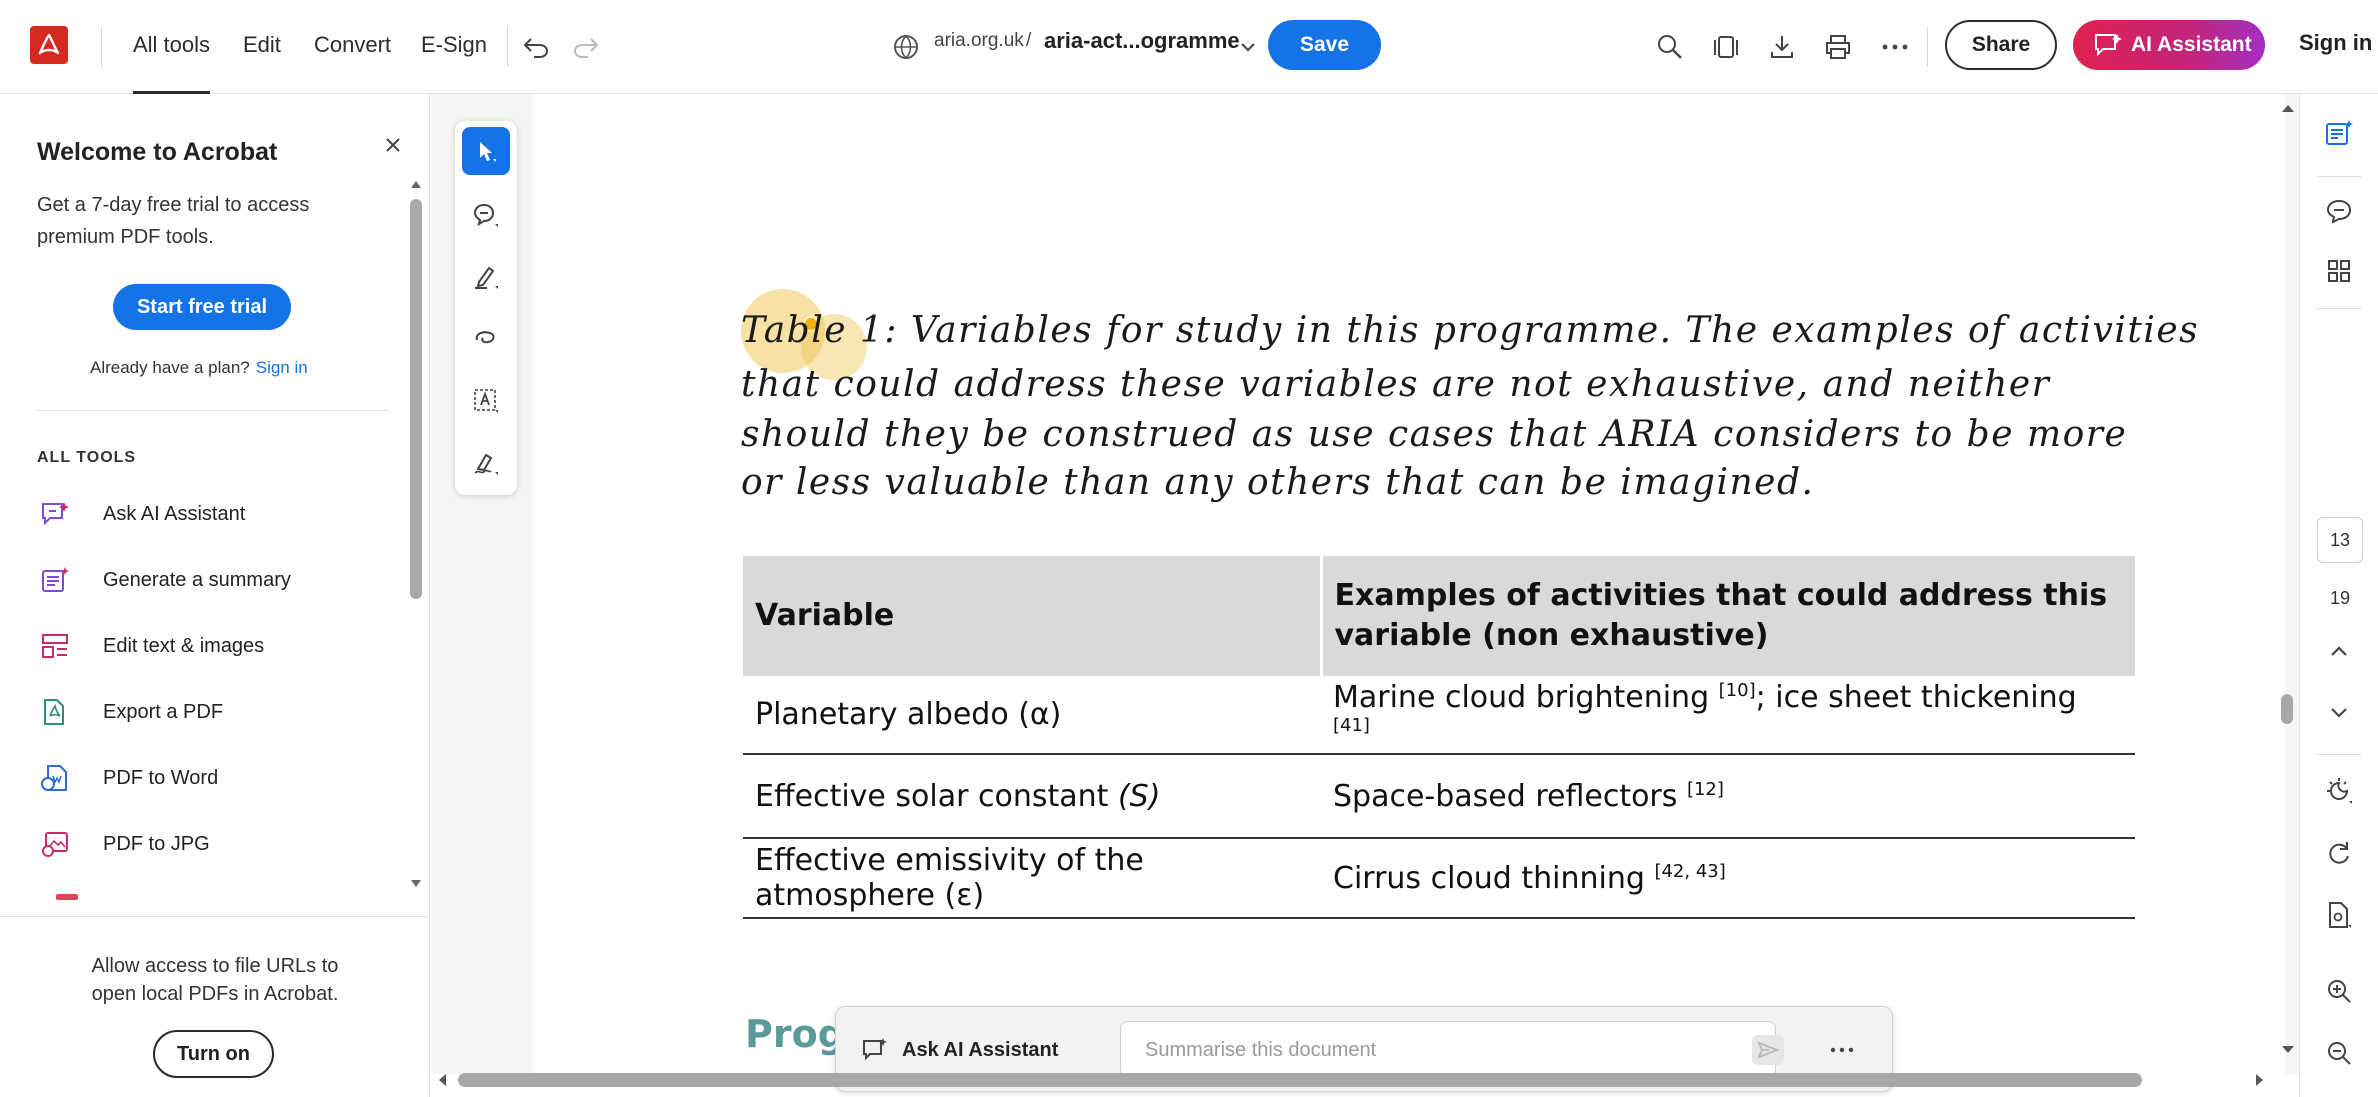  I want to click on table-cell-variable: Planetary albedo (α), so click(1032, 715).